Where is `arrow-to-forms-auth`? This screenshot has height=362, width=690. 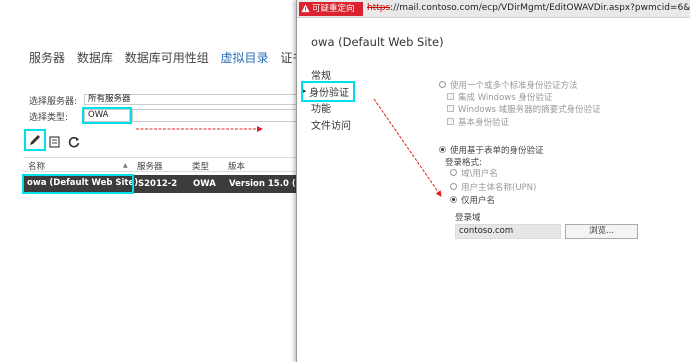
arrow-to-forms-auth is located at coordinates (407, 147).